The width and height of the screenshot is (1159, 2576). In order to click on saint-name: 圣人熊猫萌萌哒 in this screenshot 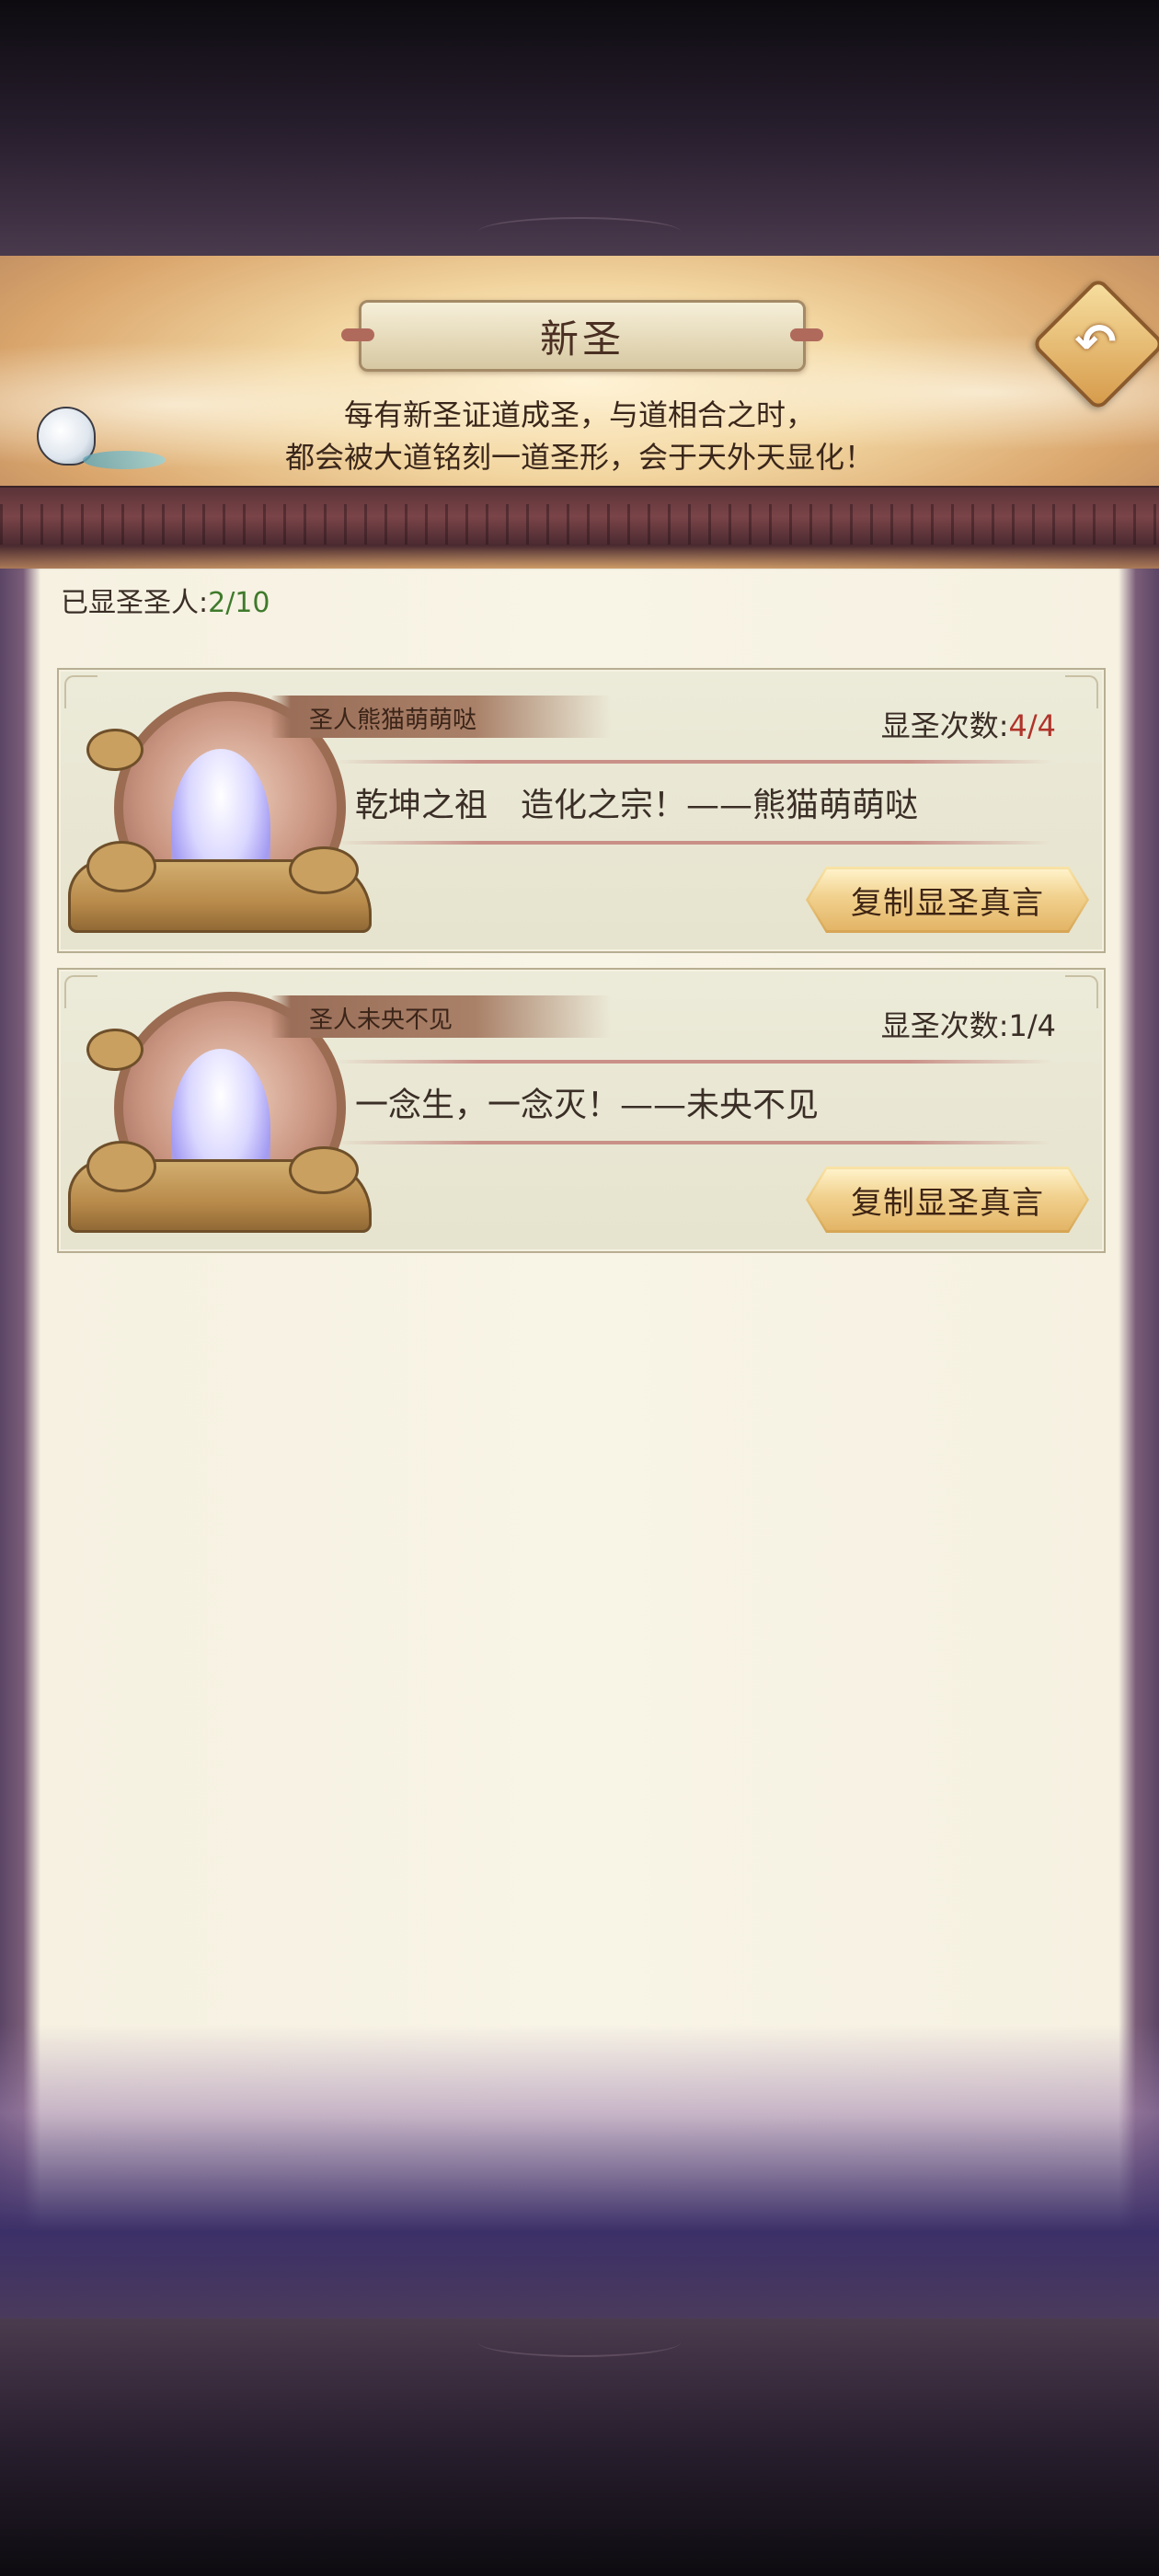, I will do `click(393, 720)`.